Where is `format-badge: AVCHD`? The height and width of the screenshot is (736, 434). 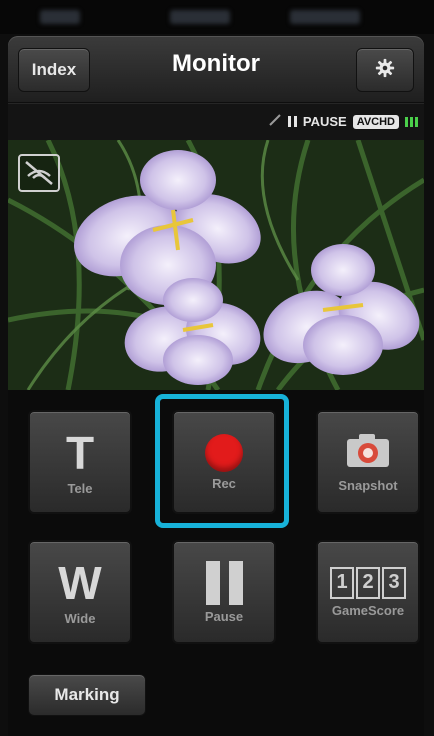 format-badge: AVCHD is located at coordinates (375, 121).